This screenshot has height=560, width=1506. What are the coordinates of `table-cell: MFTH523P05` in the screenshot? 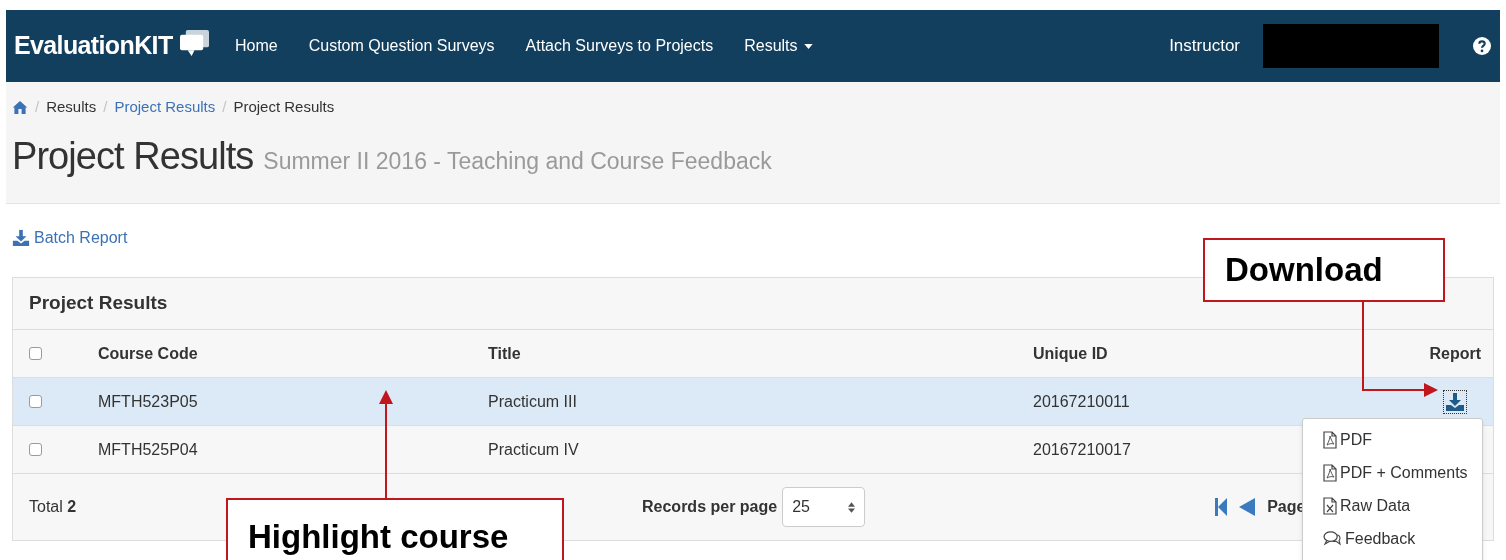 It's located at (148, 401).